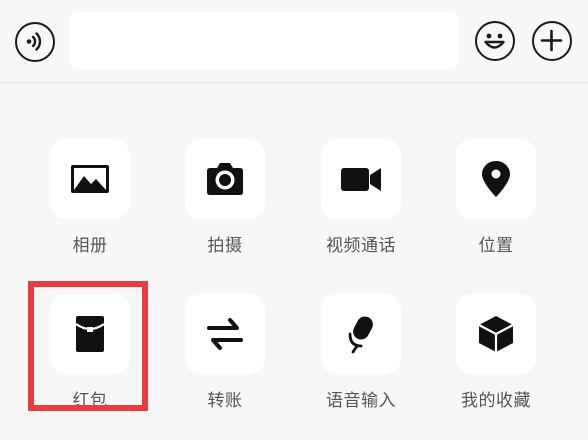 The height and width of the screenshot is (440, 588). Describe the element at coordinates (90, 246) in the screenshot. I see `tile-album-label: 相册` at that location.